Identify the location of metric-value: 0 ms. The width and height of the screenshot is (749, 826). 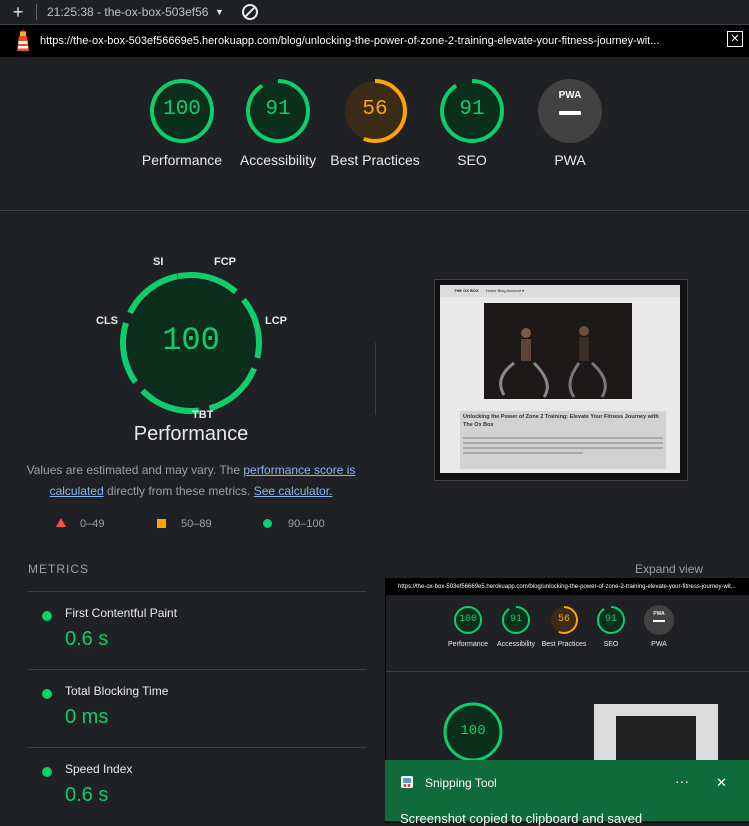
(87, 717).